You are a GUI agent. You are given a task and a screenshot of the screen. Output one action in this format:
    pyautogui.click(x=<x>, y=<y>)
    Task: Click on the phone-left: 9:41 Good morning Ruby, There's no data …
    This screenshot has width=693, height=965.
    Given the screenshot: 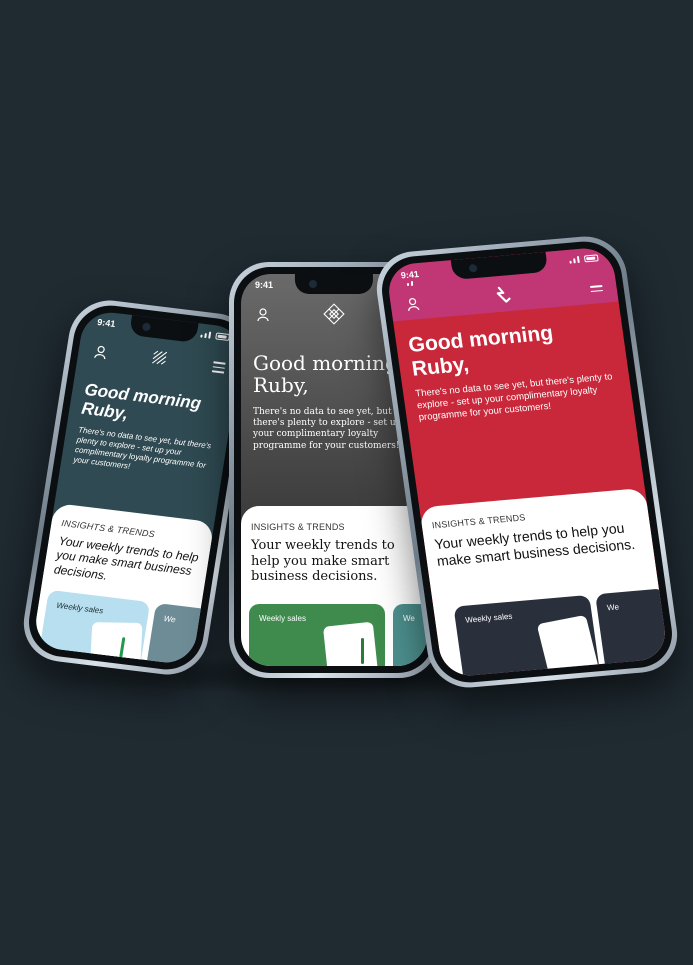 What is the action you would take?
    pyautogui.click(x=138, y=487)
    